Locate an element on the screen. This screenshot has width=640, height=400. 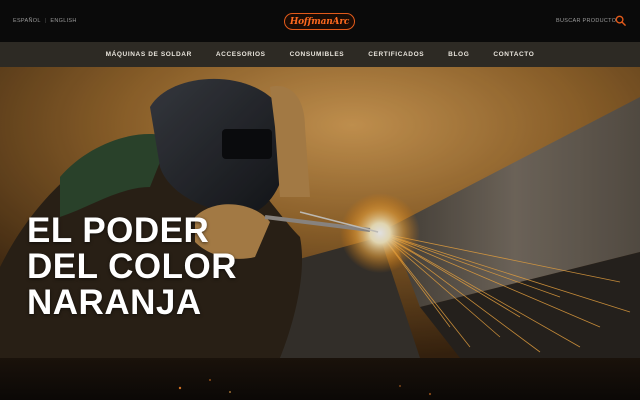
search-icon is located at coordinates (620, 20).